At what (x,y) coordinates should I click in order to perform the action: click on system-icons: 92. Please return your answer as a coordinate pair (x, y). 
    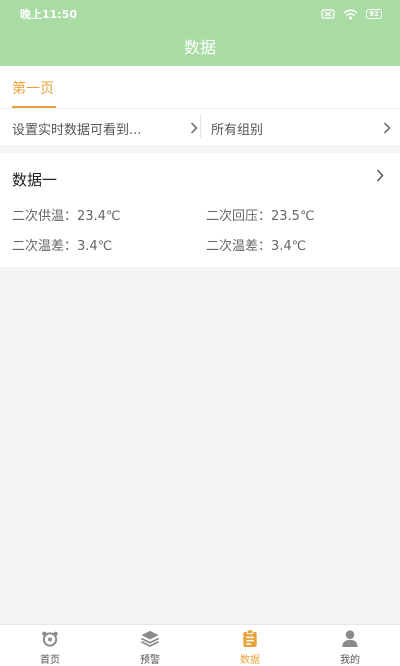
    Looking at the image, I should click on (351, 14).